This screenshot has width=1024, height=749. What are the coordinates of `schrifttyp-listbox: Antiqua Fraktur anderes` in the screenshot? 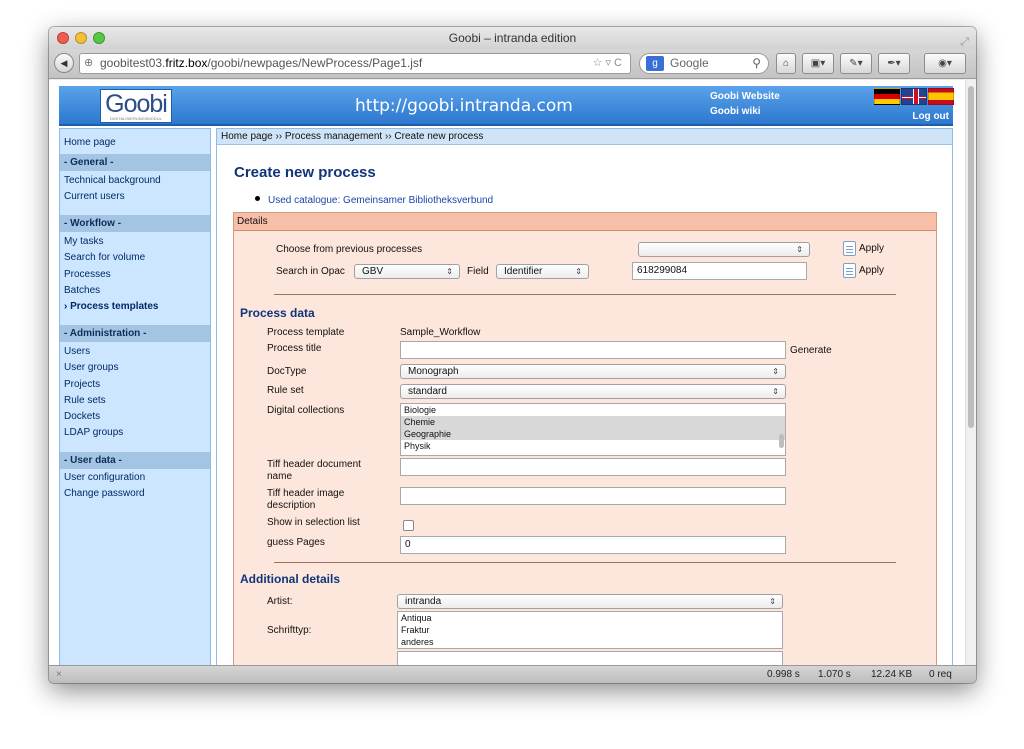 It's located at (590, 630).